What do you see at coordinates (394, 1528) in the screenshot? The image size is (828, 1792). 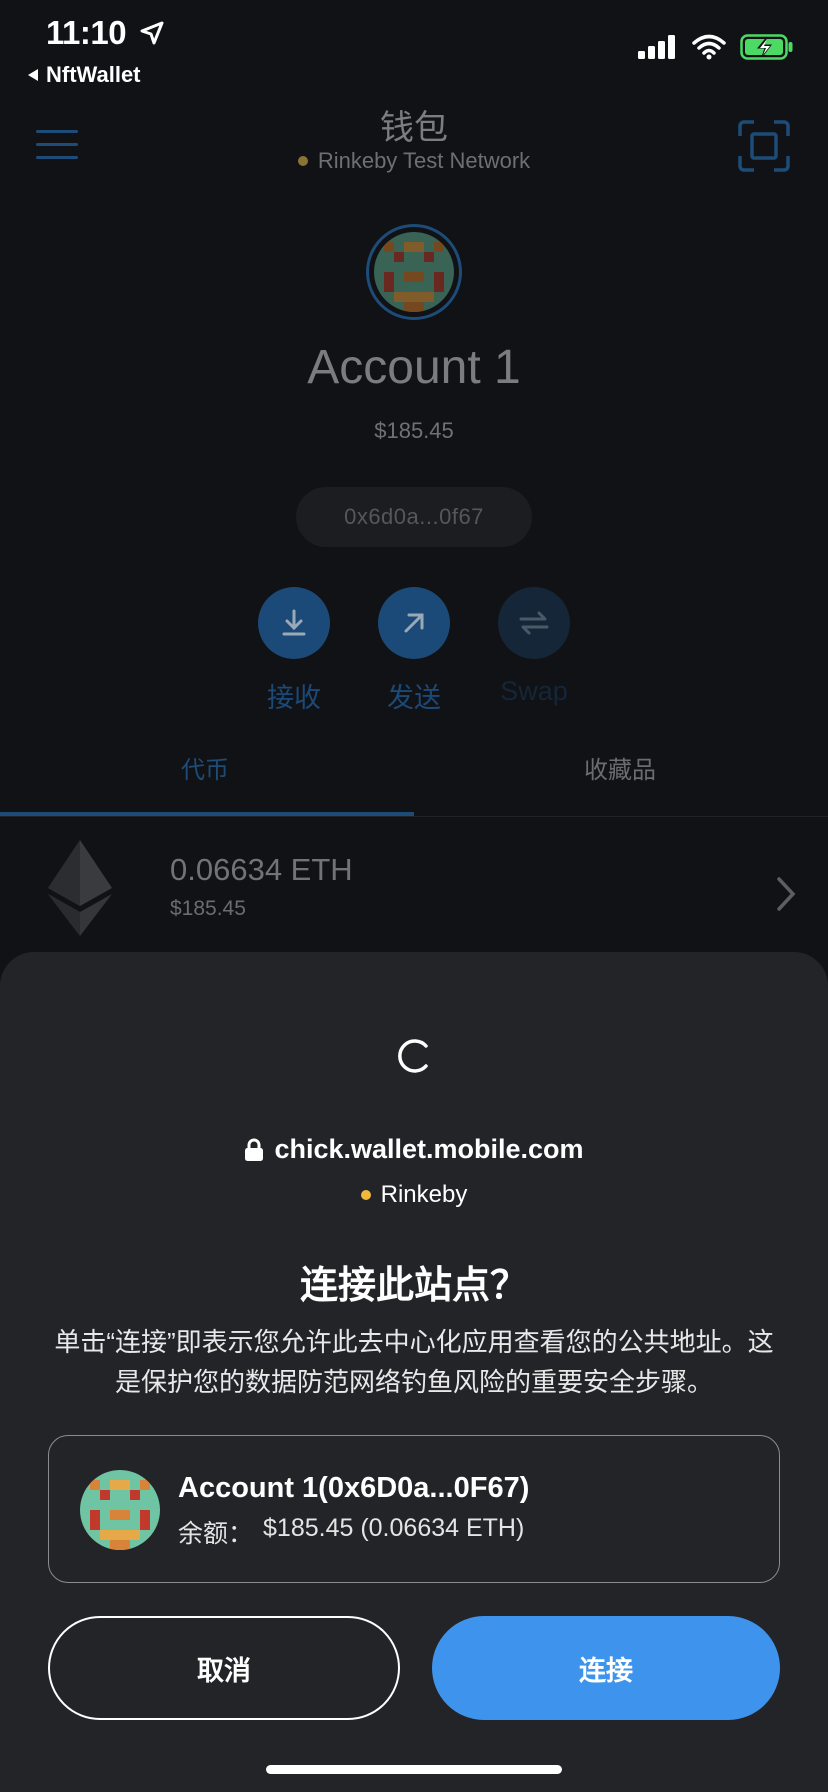 I see `balance-value: $185.45 (0.06634 ETH)` at bounding box center [394, 1528].